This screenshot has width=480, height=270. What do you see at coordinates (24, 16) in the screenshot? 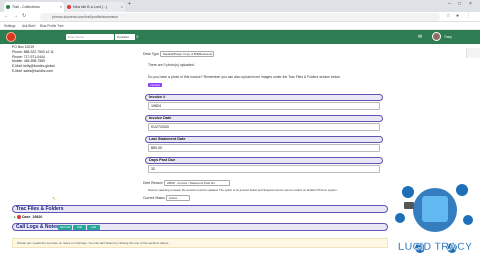
I see `reload-icon: ↻` at bounding box center [24, 16].